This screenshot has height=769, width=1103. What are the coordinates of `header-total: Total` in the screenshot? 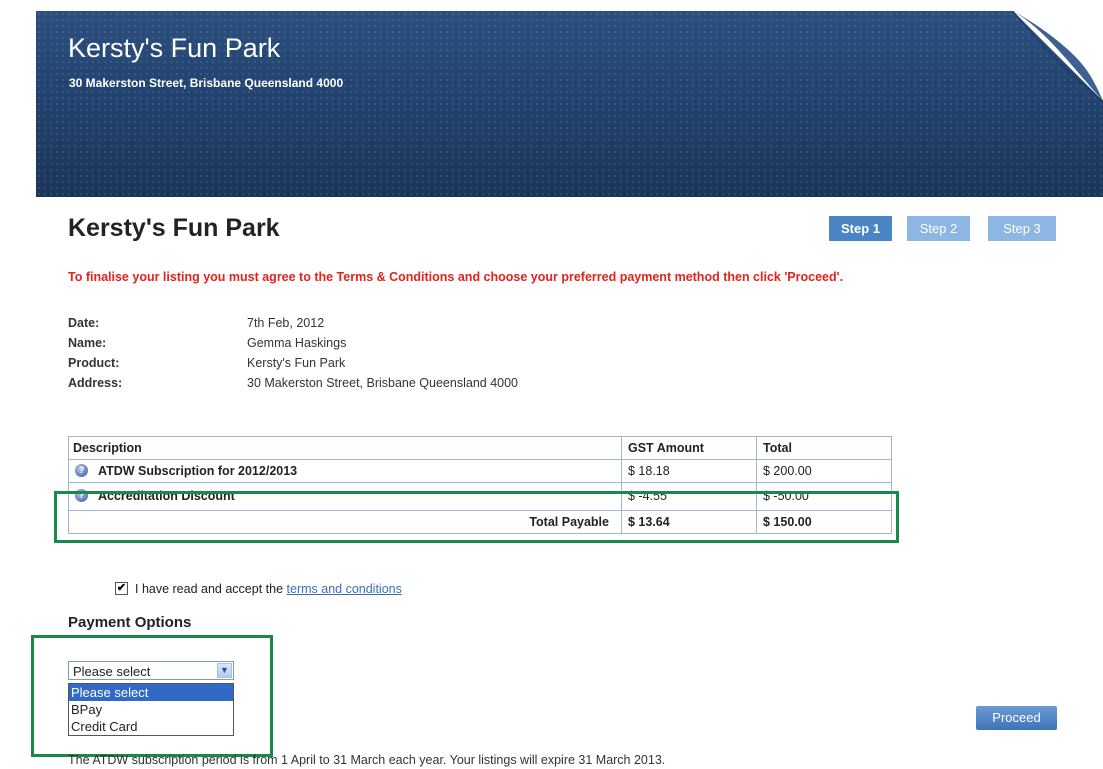 It's located at (823, 448).